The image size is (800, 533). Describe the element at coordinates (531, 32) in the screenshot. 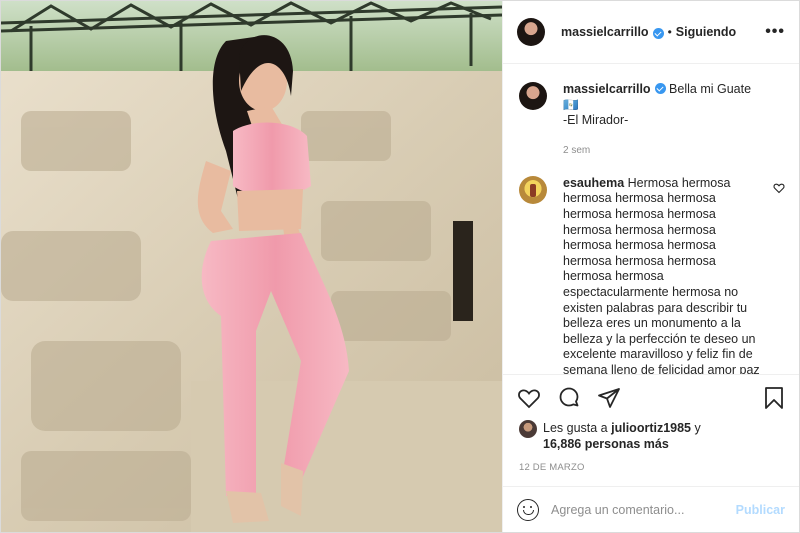

I see `author-avatar` at that location.